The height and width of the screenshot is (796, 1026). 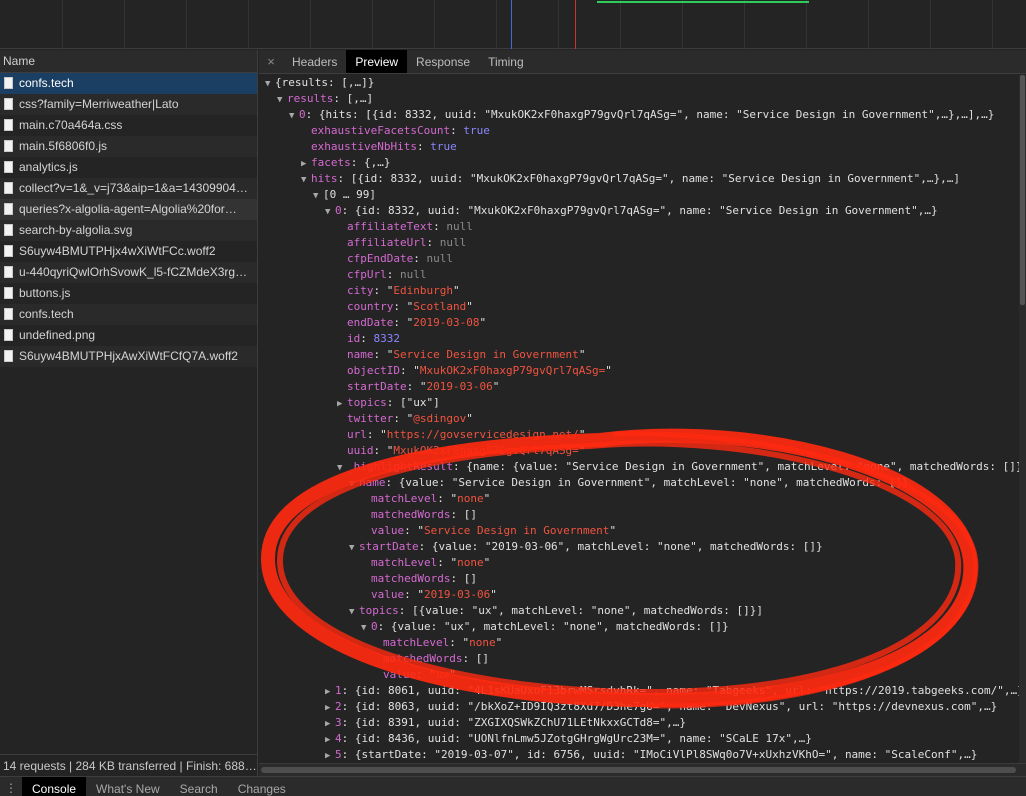 I want to click on tree-node: name: "Service Design in Government", so click(x=639, y=355).